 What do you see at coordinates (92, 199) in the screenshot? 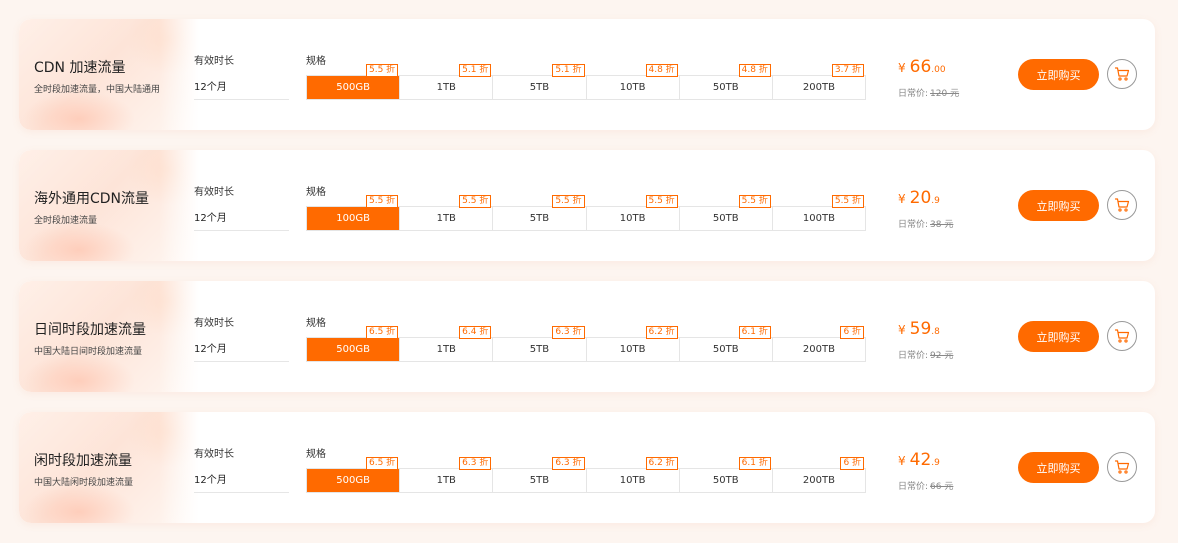
I see `product-title: 海外通用CDN流量` at bounding box center [92, 199].